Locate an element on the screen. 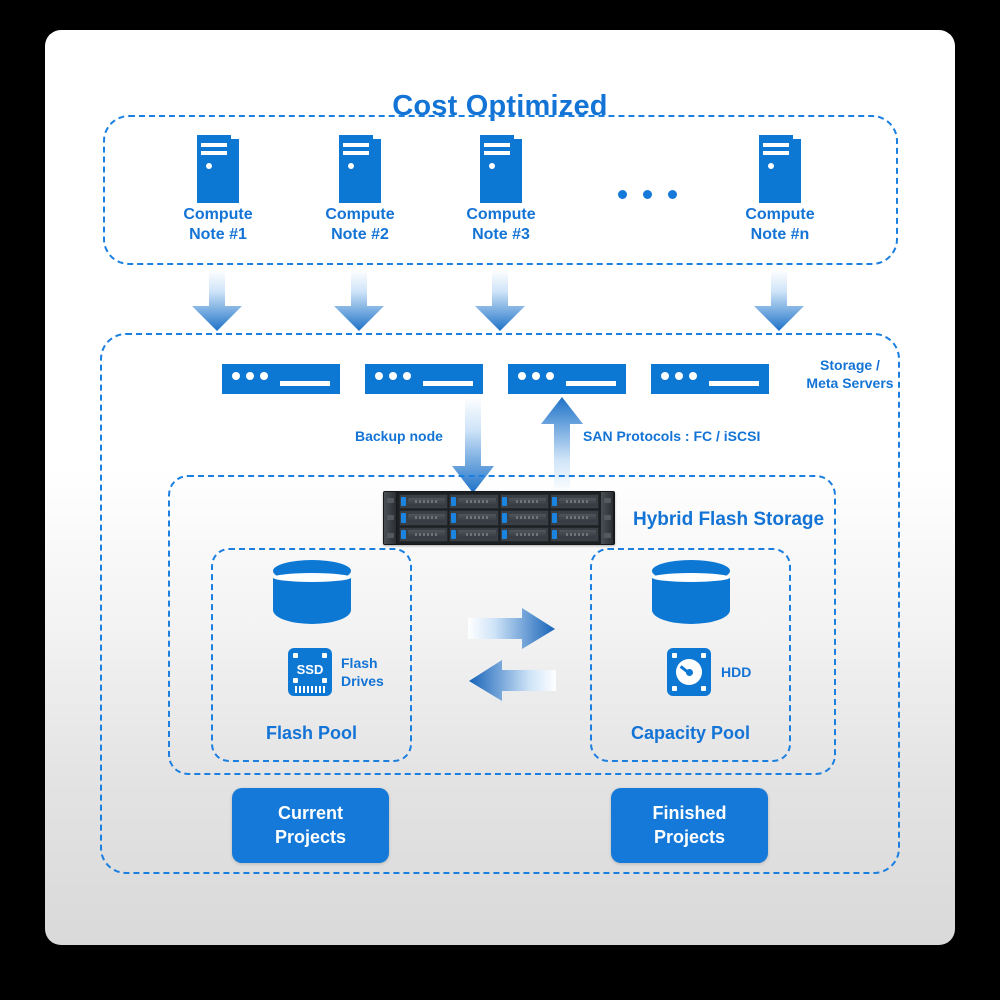 The image size is (1000, 1000). compute-node-2-label: Compute Note #2 is located at coordinates (360, 225).